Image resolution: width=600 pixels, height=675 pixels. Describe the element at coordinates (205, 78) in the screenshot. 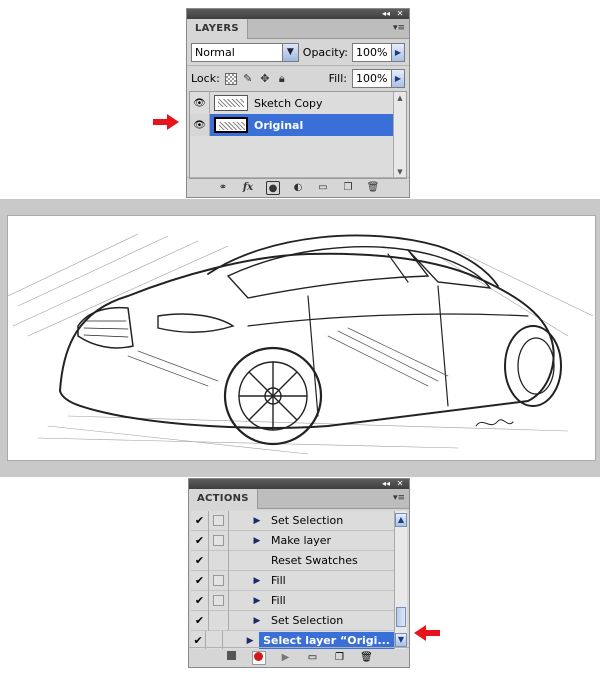

I see `lock-label: Lock:` at that location.